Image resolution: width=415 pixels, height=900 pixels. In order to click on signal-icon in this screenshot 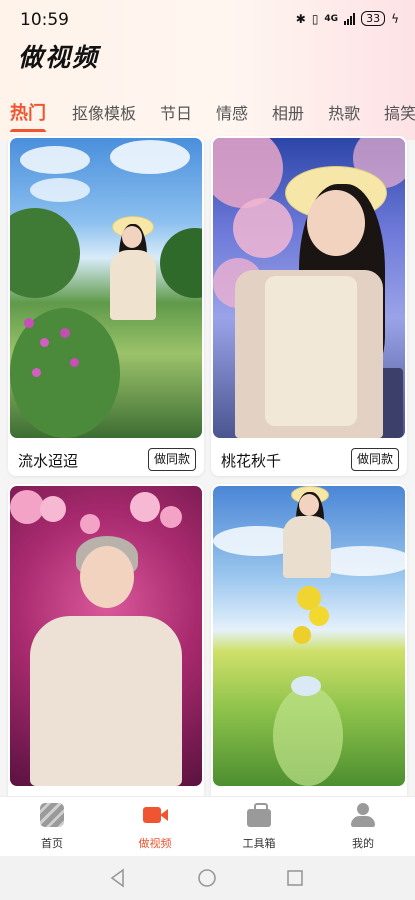, I will do `click(350, 18)`.